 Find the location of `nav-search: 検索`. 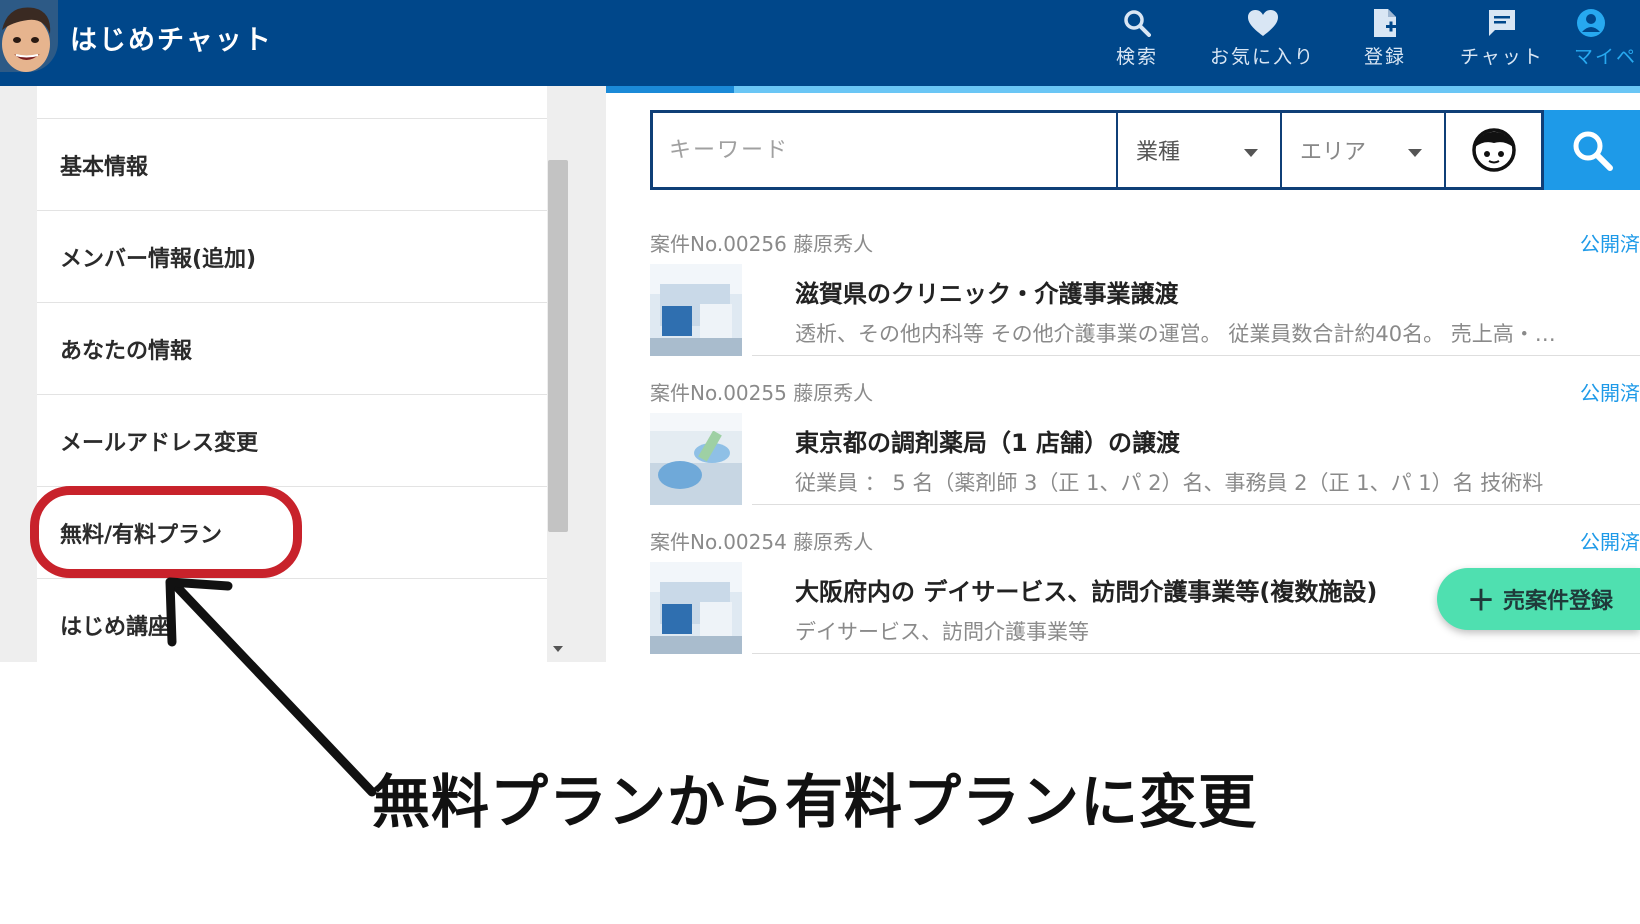

nav-search: 検索 is located at coordinates (1137, 39).